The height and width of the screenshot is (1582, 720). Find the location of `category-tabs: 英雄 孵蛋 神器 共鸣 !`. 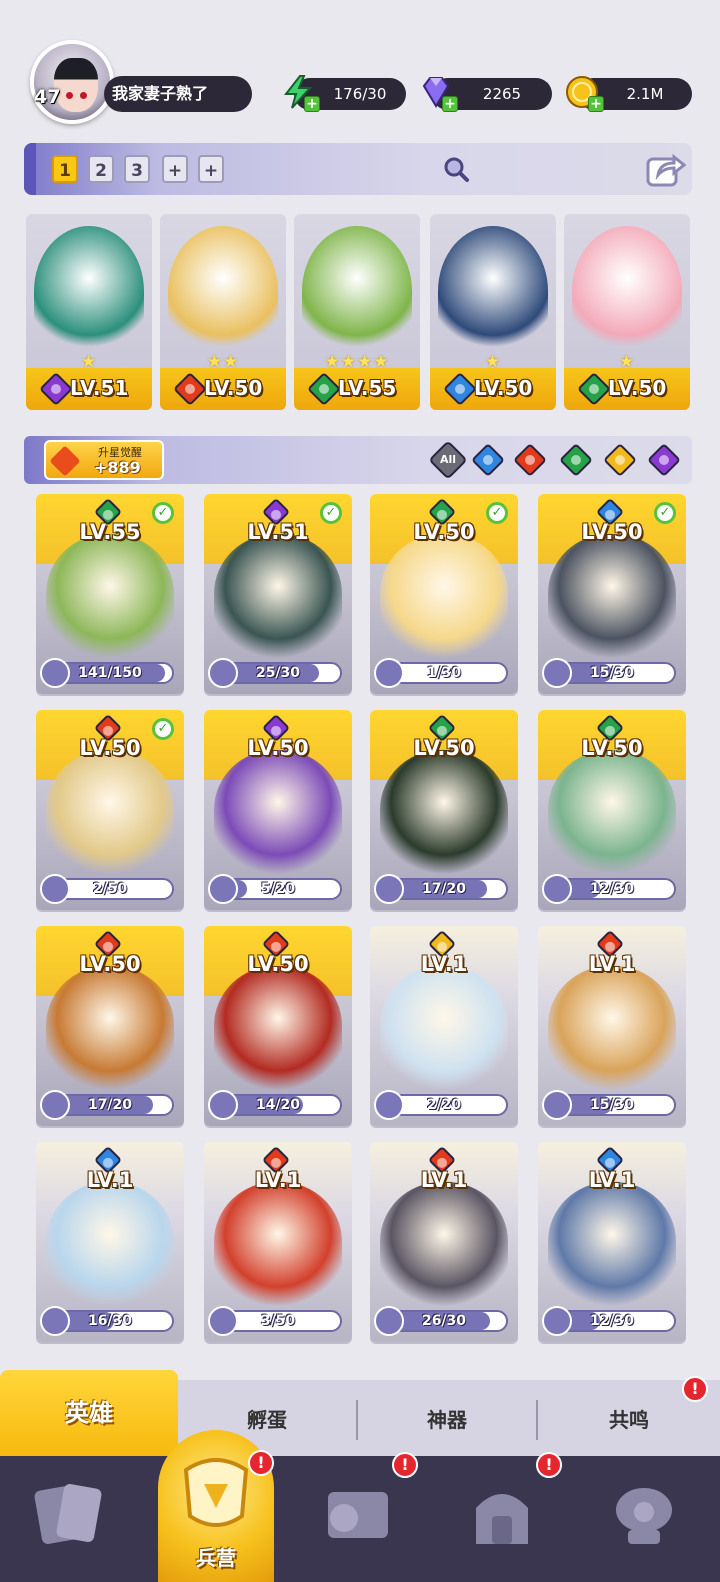

category-tabs: 英雄 孵蛋 神器 共鸣 ! is located at coordinates (360, 1413).